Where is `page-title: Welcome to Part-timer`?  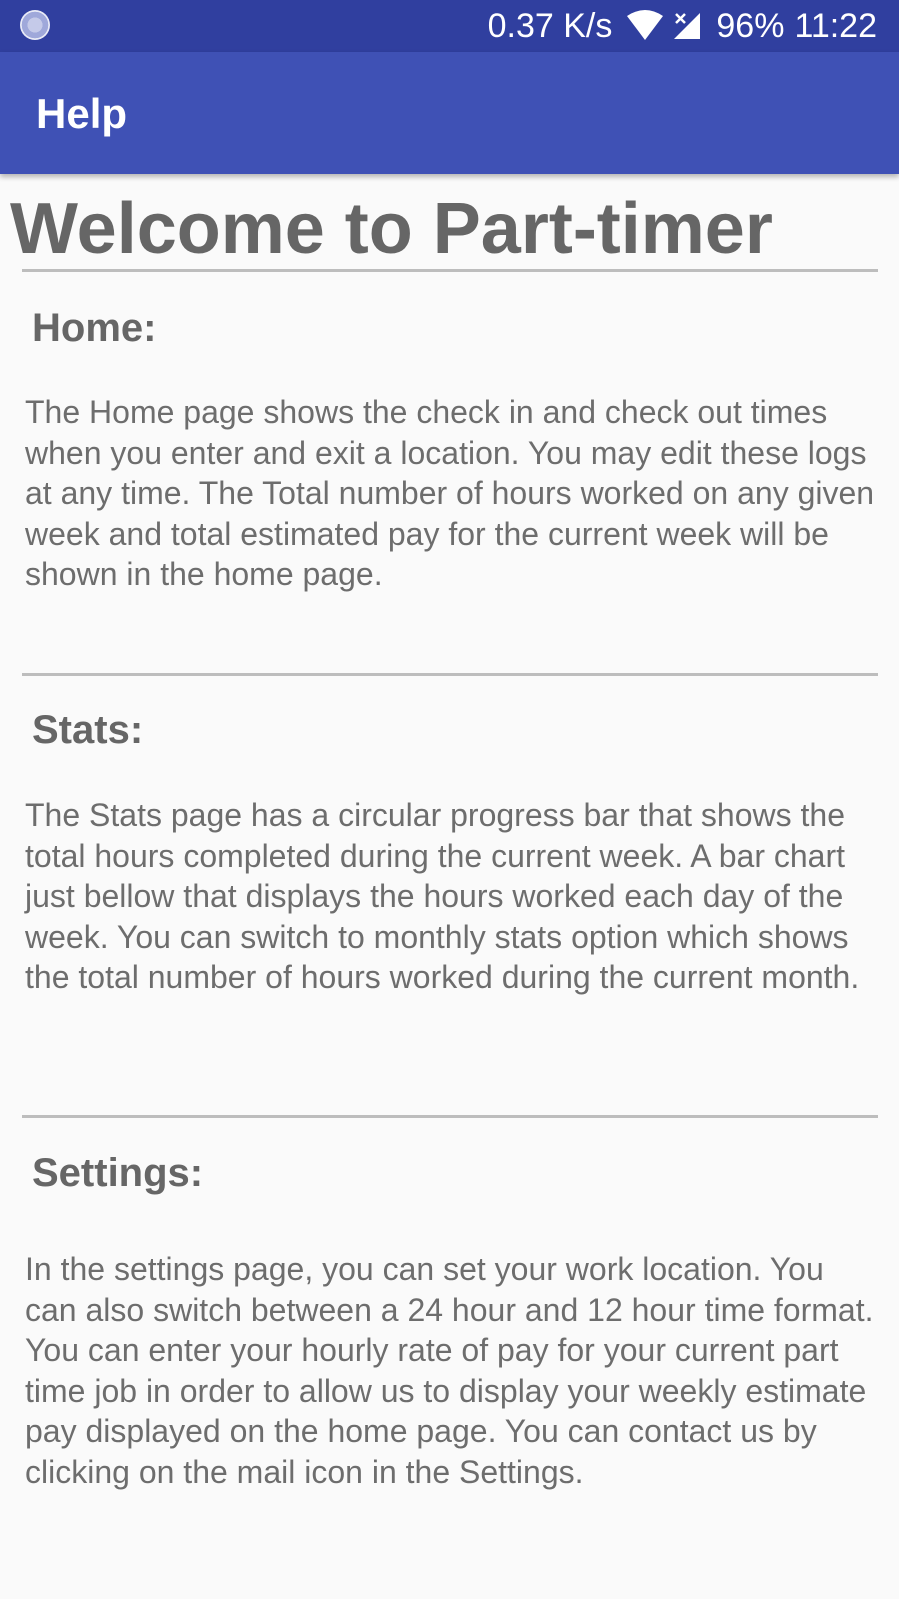
page-title: Welcome to Part-timer is located at coordinates (391, 229).